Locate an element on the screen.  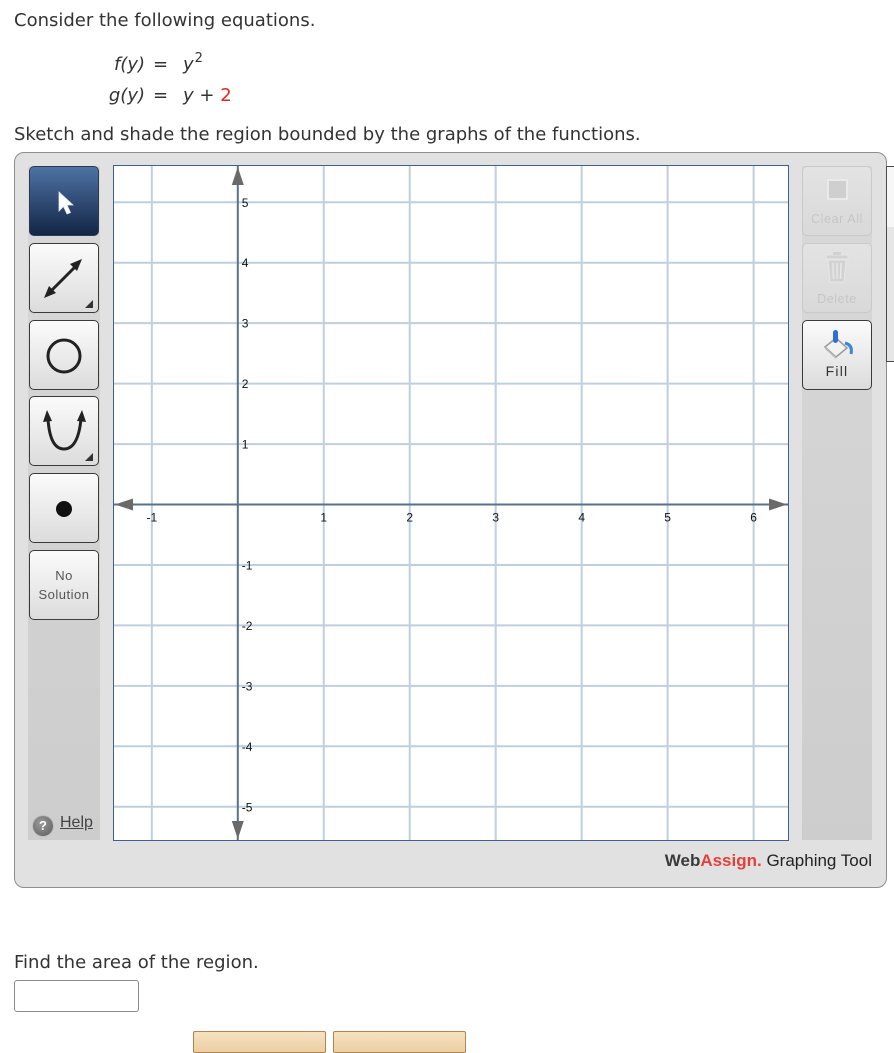
circle-tool-button is located at coordinates (64, 355).